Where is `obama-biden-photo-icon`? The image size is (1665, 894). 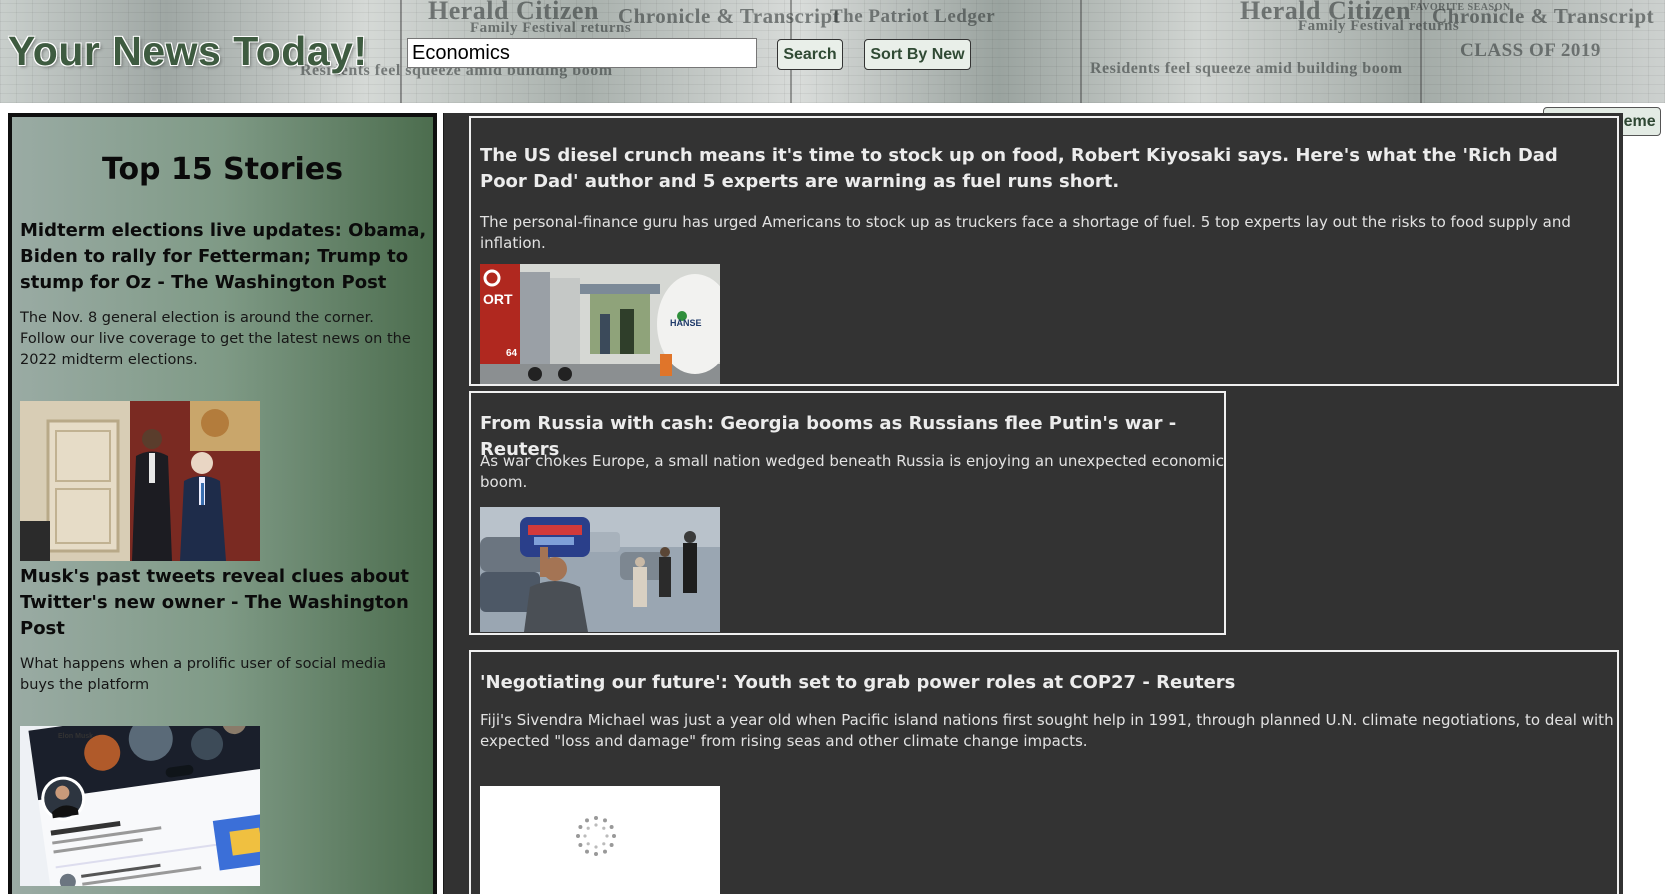 obama-biden-photo-icon is located at coordinates (140, 481).